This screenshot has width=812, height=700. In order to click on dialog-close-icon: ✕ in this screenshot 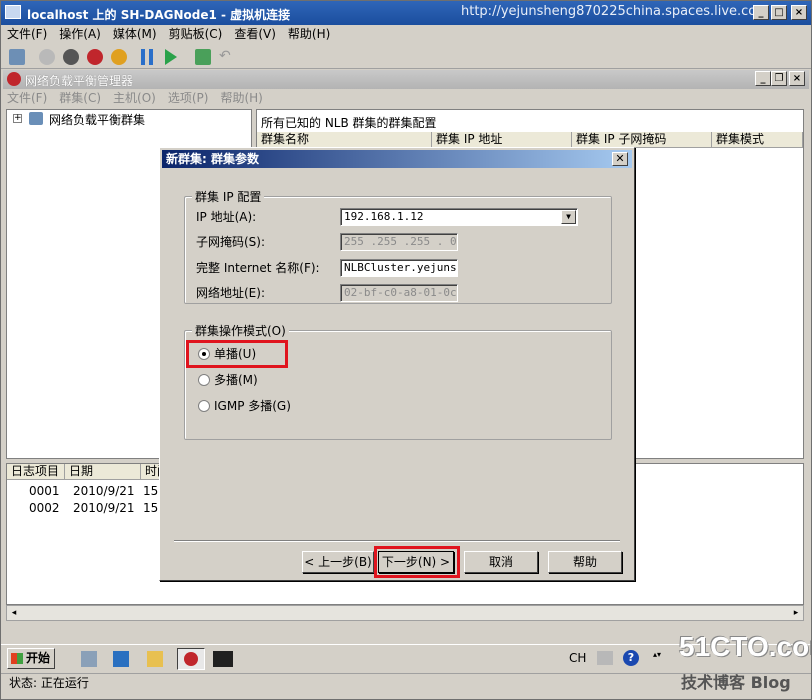, I will do `click(620, 159)`.